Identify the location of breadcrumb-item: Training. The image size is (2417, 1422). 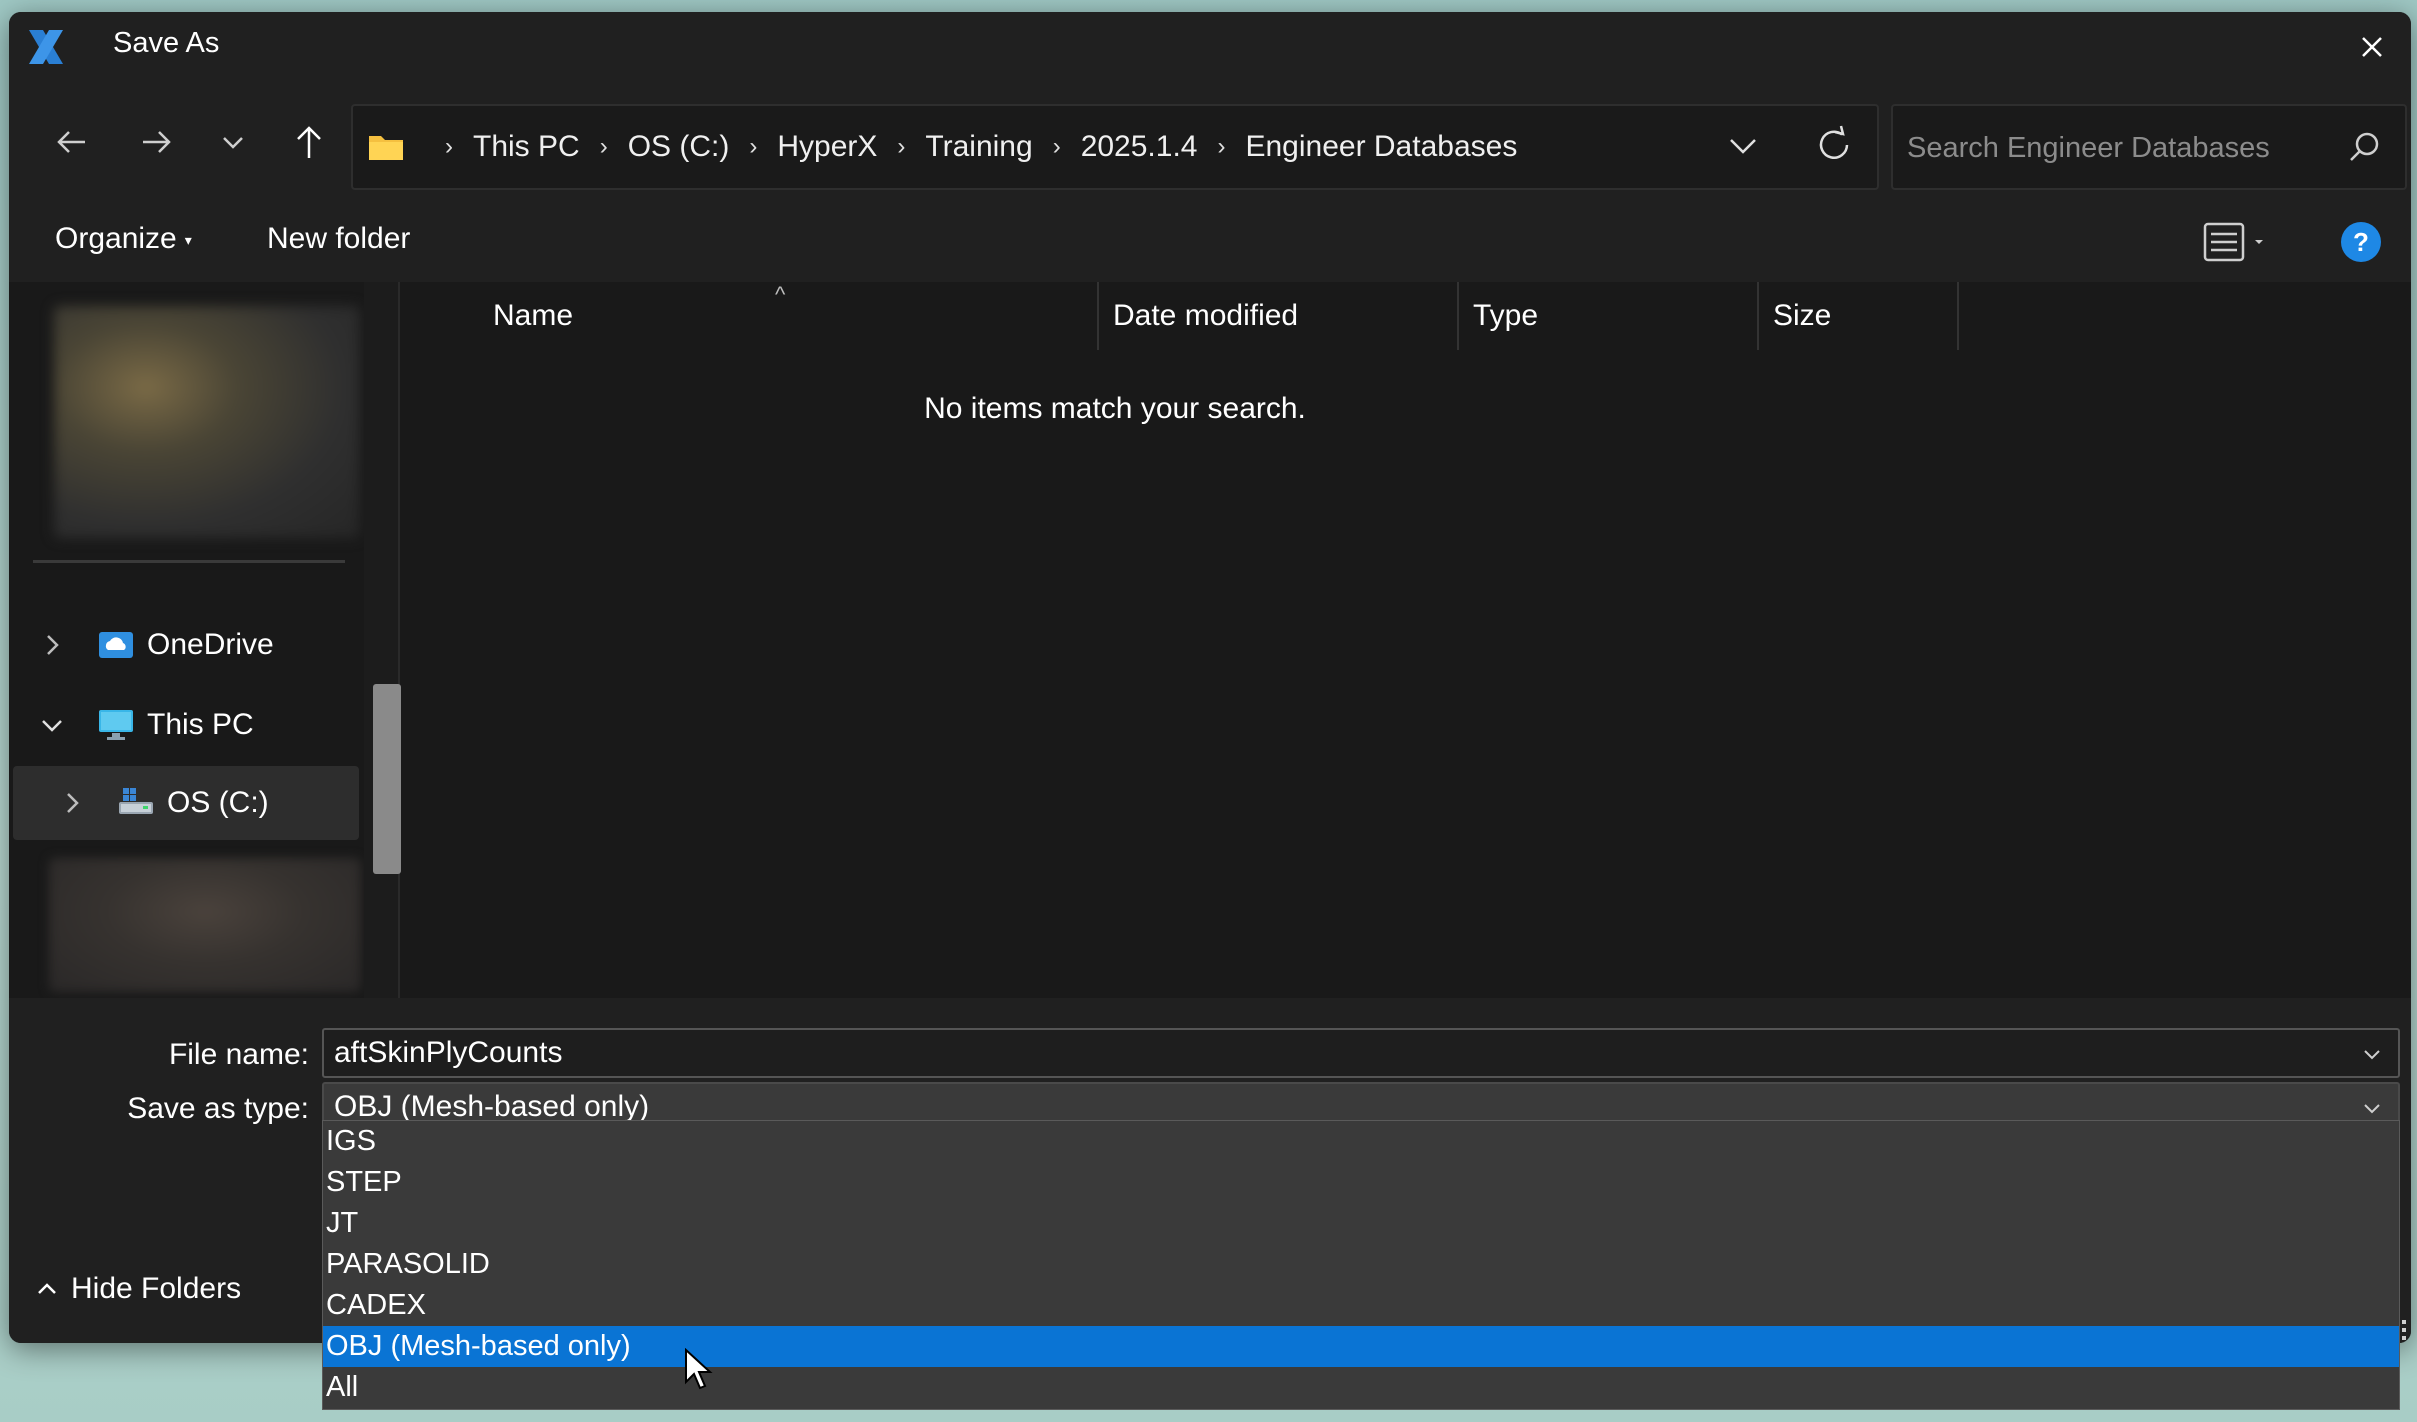
(978, 147).